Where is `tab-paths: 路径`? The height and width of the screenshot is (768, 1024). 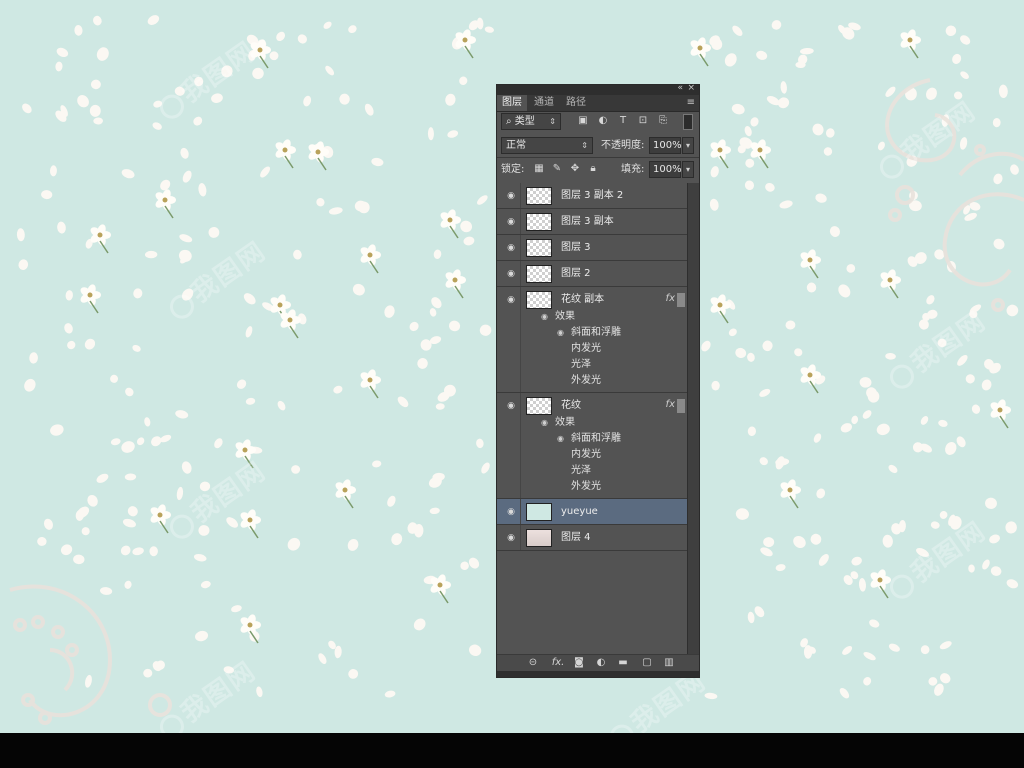 tab-paths: 路径 is located at coordinates (576, 103).